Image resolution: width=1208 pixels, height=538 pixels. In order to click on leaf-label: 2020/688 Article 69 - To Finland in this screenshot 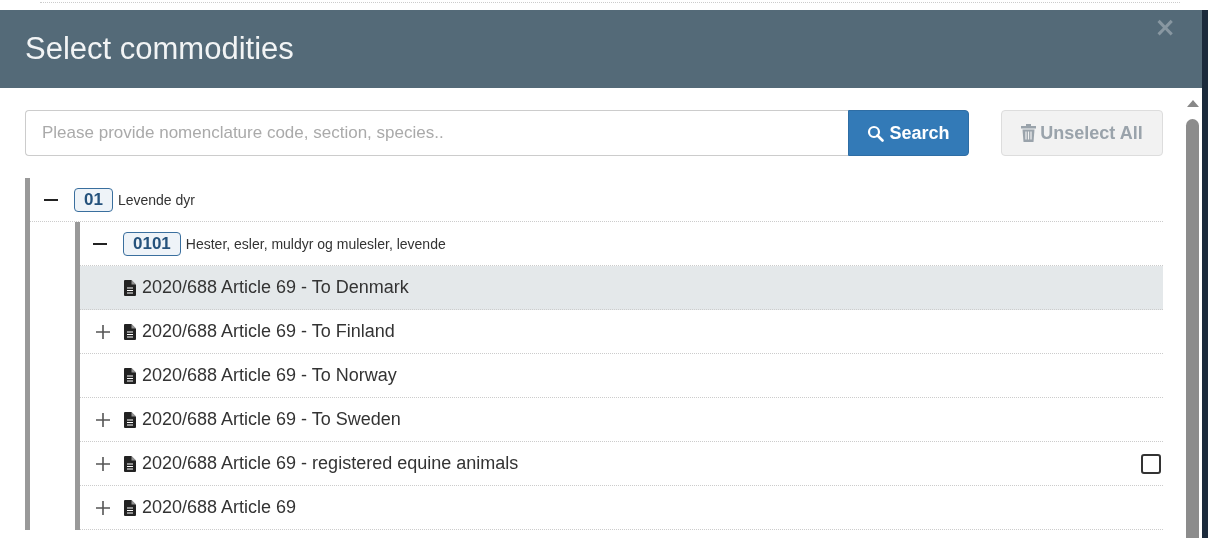, I will do `click(269, 331)`.